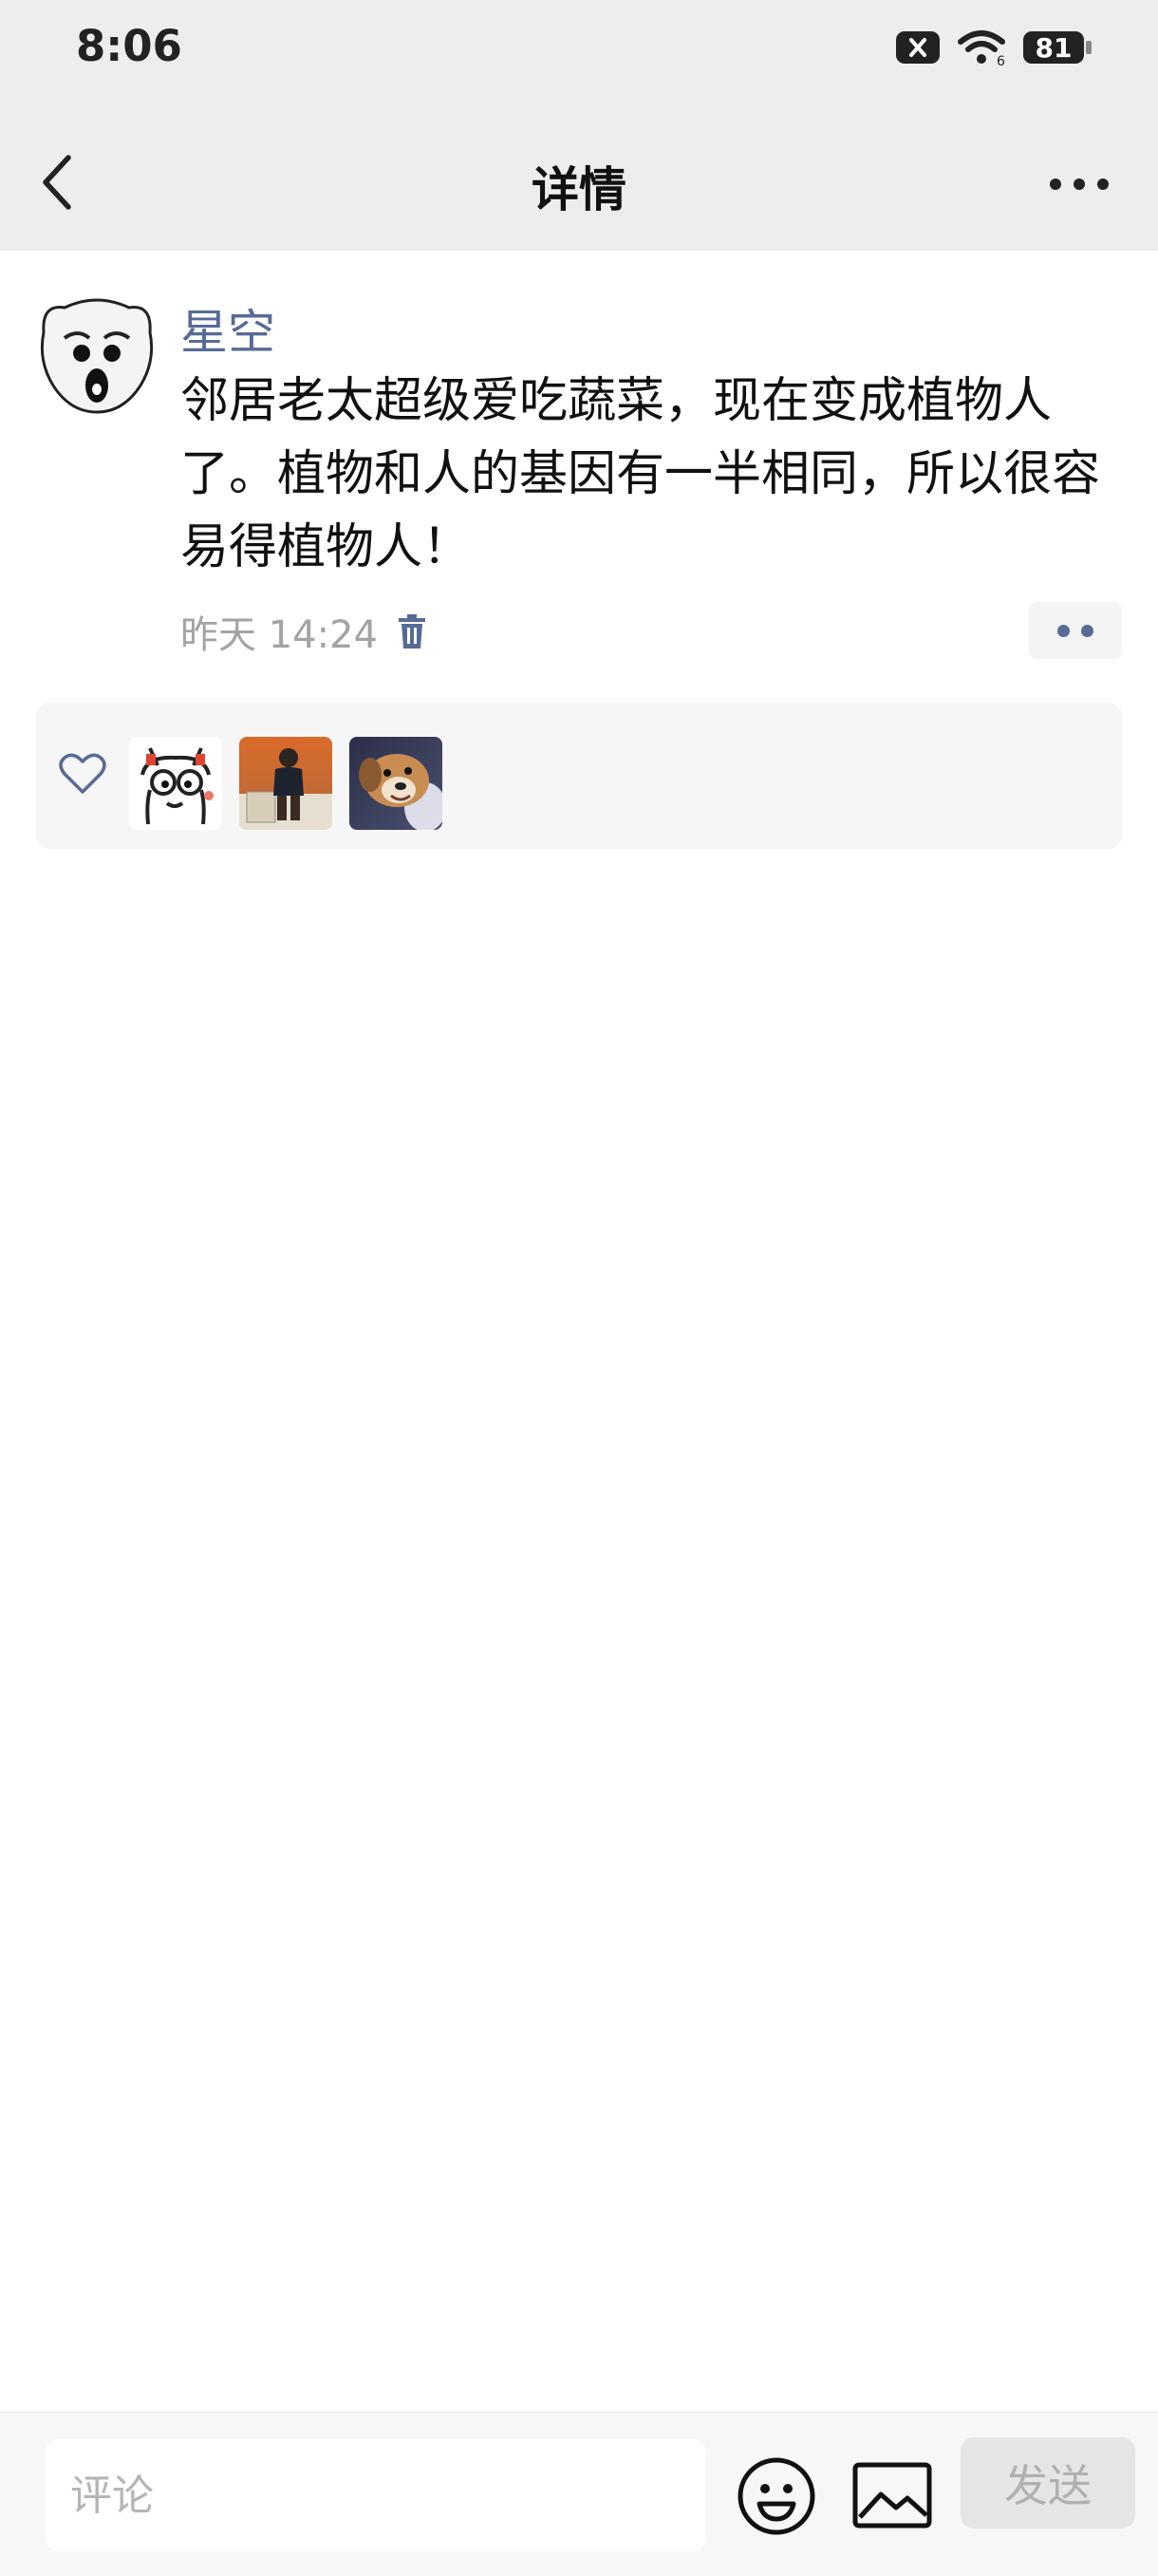 The height and width of the screenshot is (2576, 1158). Describe the element at coordinates (918, 47) in the screenshot. I see `sim-blocked-icon` at that location.